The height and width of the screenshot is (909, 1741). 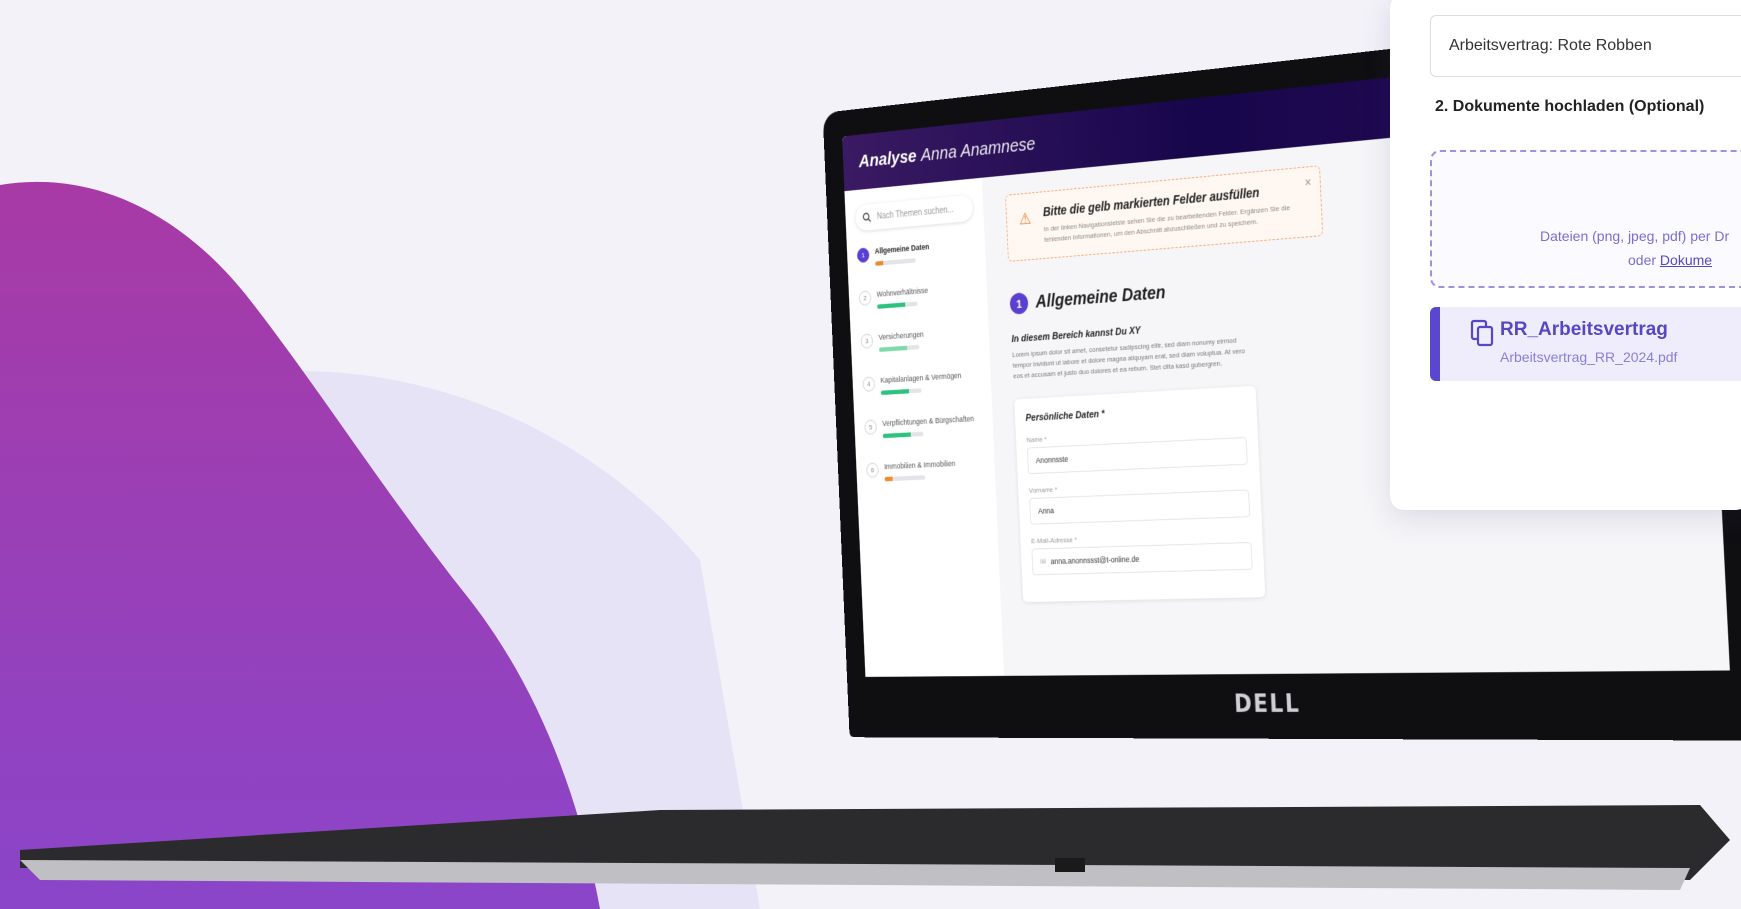 I want to click on email-value: anna.anonnssst@t-online.de, so click(x=1095, y=560).